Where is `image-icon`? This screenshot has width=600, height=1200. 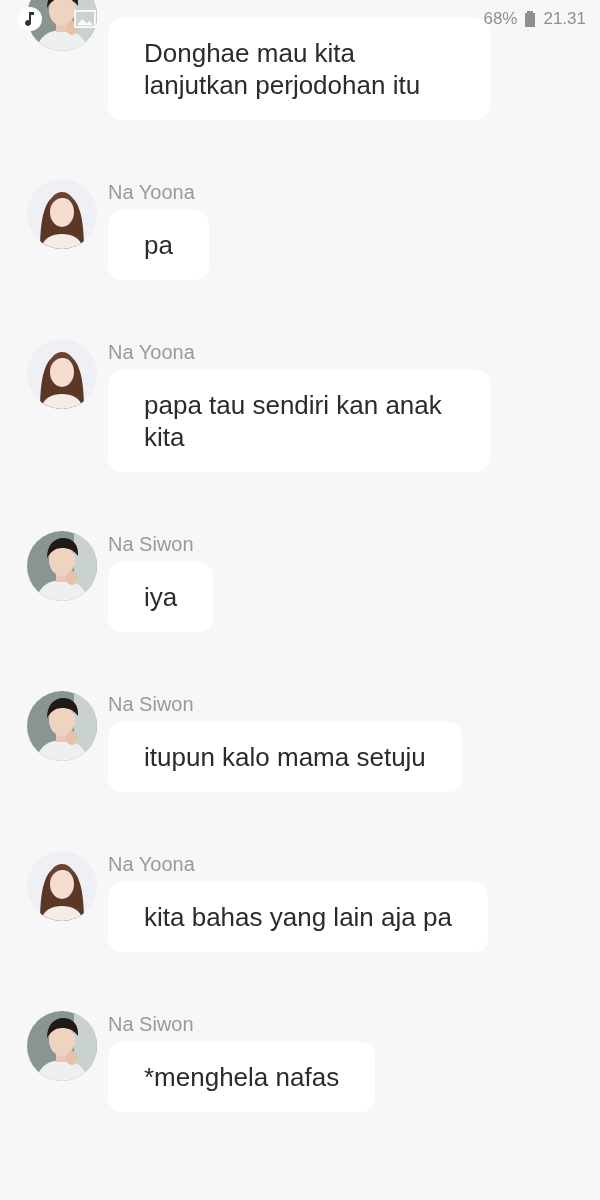 image-icon is located at coordinates (85, 19).